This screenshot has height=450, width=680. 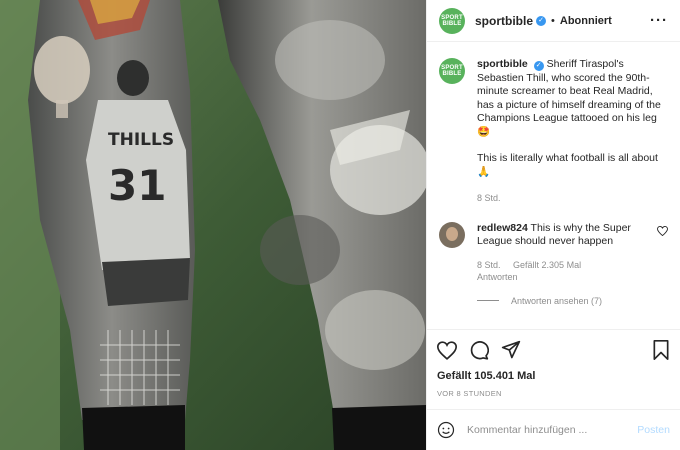 I want to click on actions-bar: Gefällt 105.401 Mal VOR 8 STUNDEN, so click(x=553, y=363).